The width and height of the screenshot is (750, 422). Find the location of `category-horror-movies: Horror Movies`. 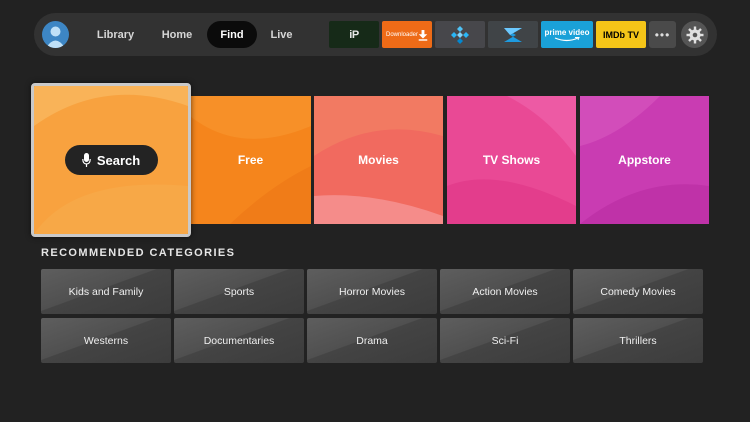

category-horror-movies: Horror Movies is located at coordinates (372, 291).